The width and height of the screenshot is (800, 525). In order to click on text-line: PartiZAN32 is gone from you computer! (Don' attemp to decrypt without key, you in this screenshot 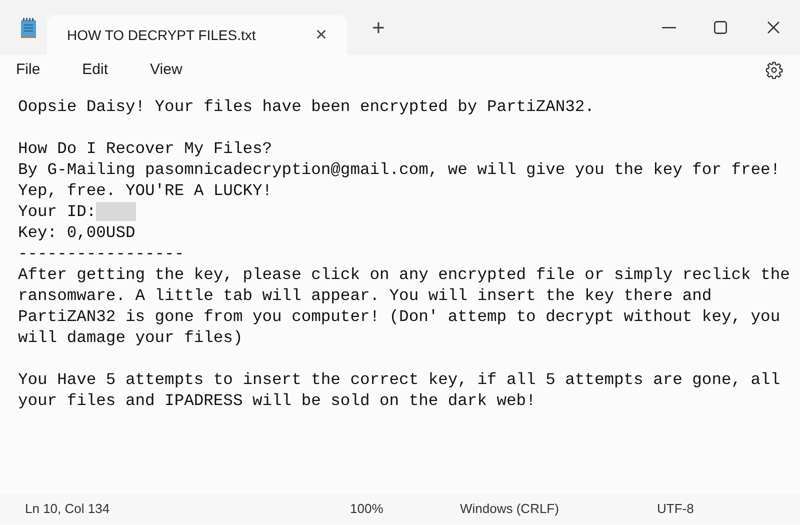, I will do `click(399, 316)`.